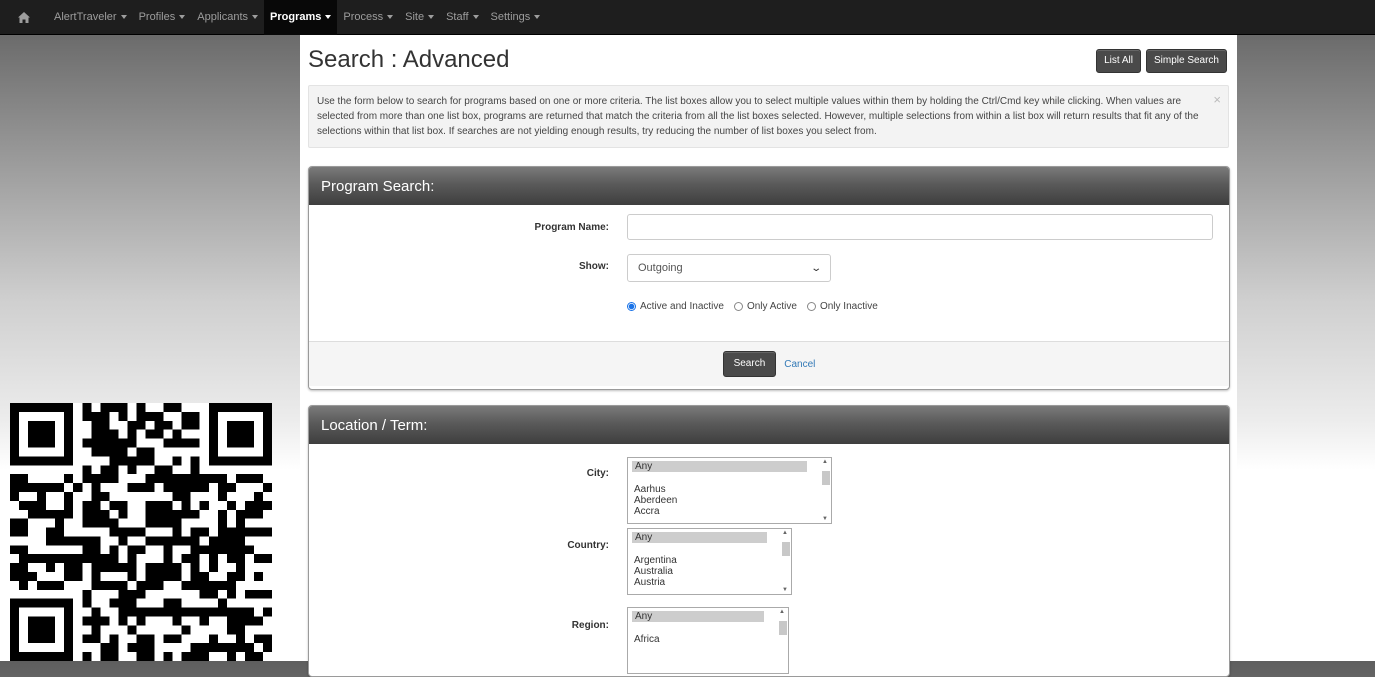 The image size is (1375, 677). What do you see at coordinates (709, 582) in the screenshot?
I see `list-item: Austria` at bounding box center [709, 582].